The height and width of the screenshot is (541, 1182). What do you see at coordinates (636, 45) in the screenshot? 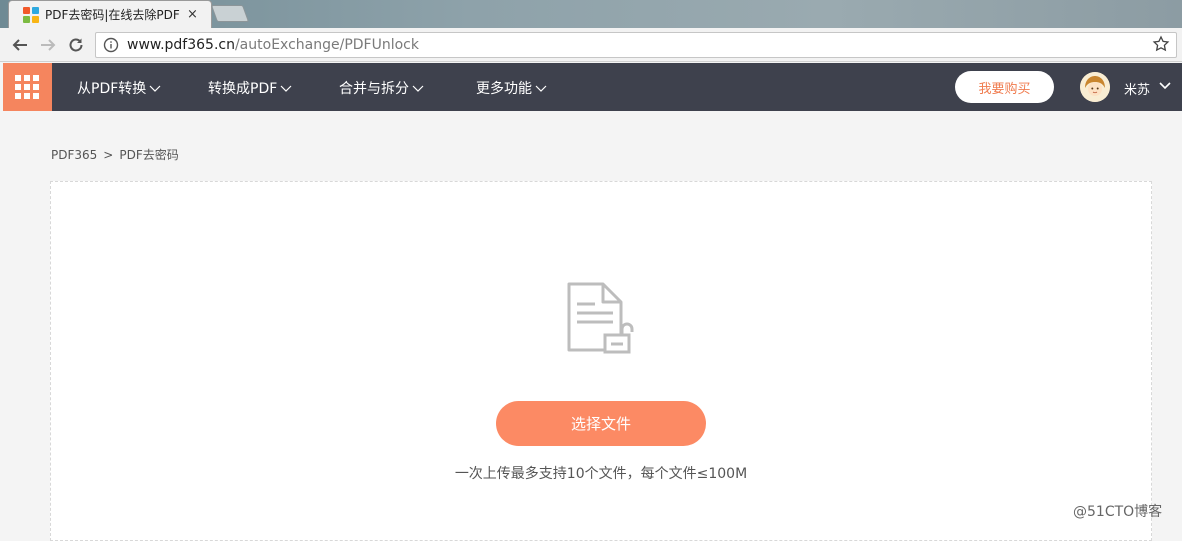
I see `address-bar: www.pdf365.cn/autoExchange/PDFUnlock` at bounding box center [636, 45].